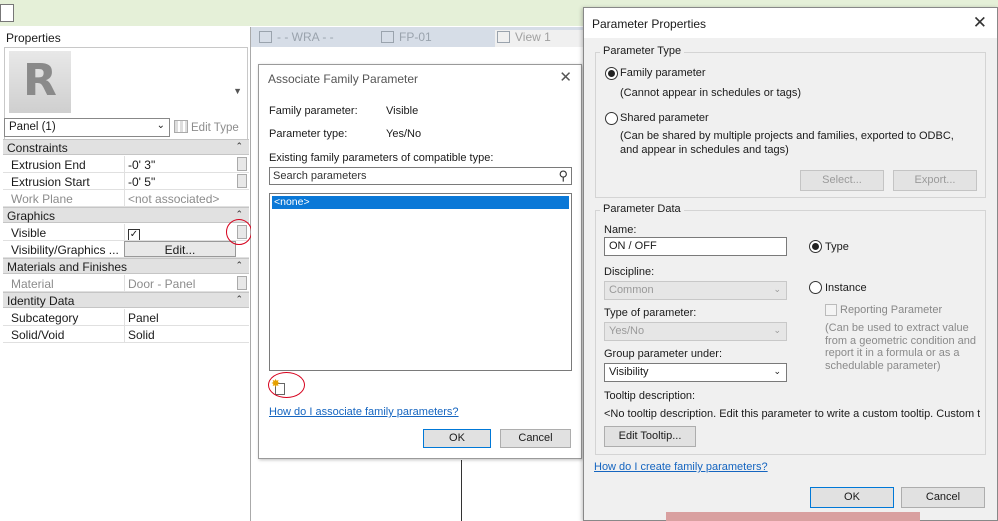 Image resolution: width=998 pixels, height=521 pixels. What do you see at coordinates (664, 118) in the screenshot?
I see `shared-parameter-label: Shared parameter` at bounding box center [664, 118].